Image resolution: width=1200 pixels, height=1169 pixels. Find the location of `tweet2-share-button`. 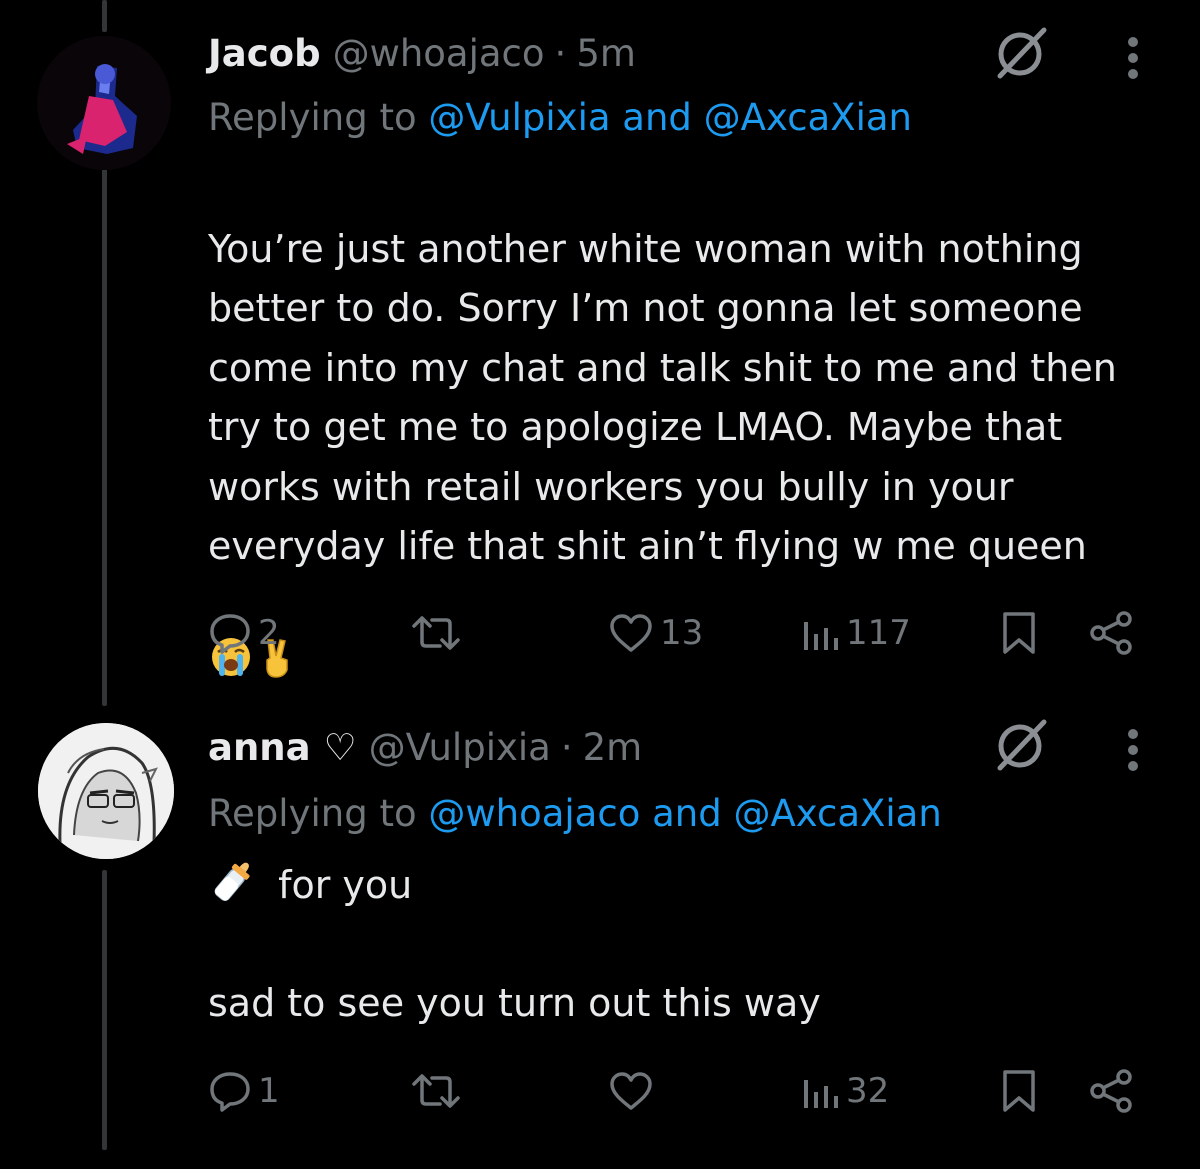

tweet2-share-button is located at coordinates (1112, 1091).